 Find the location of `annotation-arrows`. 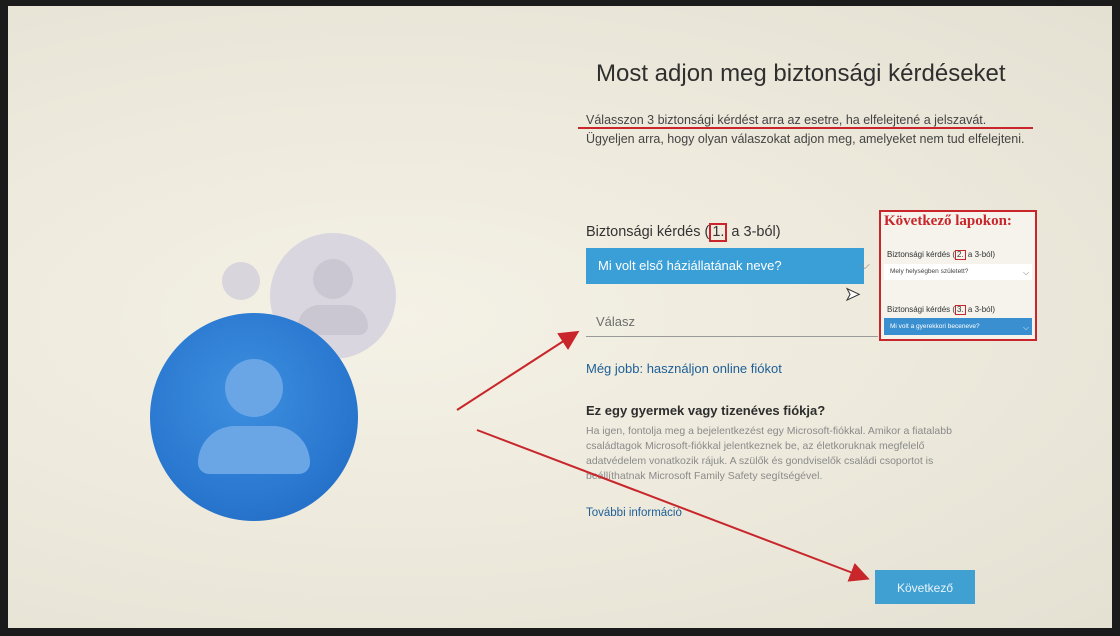

annotation-arrows is located at coordinates (663, 456).